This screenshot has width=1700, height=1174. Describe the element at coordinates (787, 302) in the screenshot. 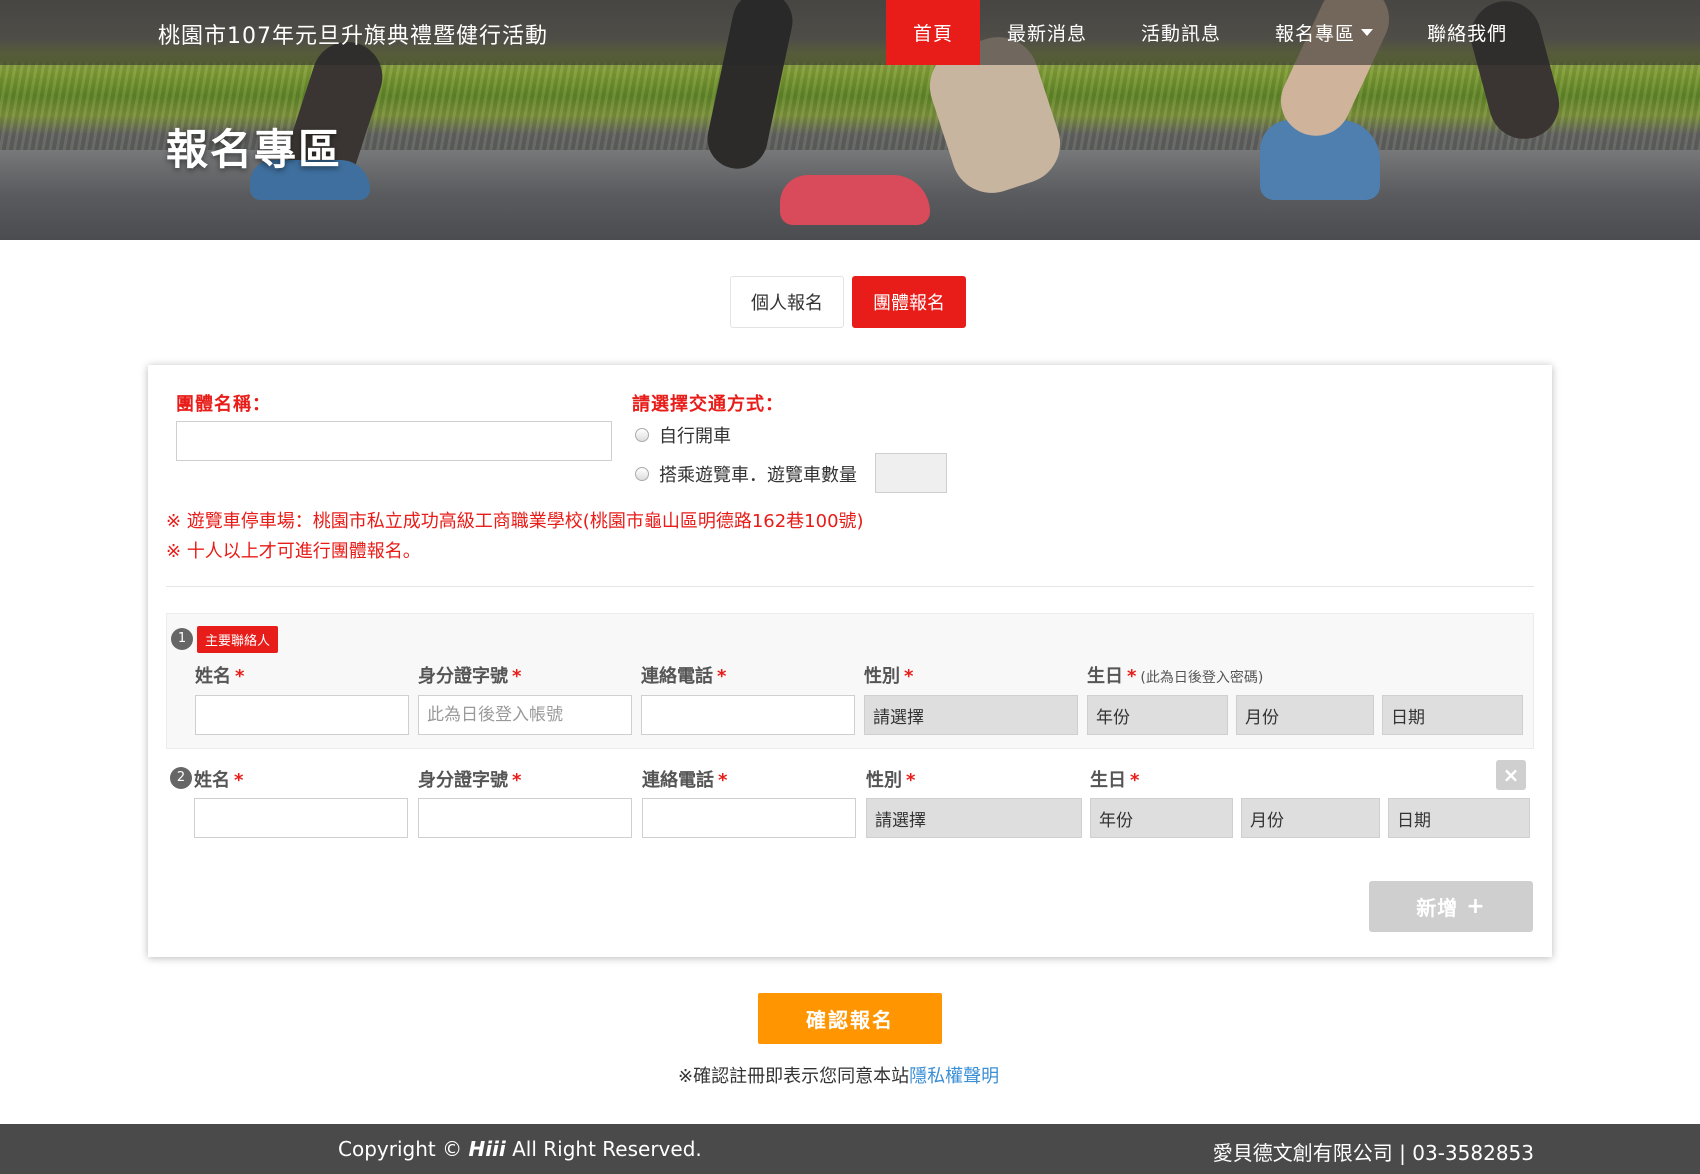

I see `tab-individual: 個人報名` at that location.